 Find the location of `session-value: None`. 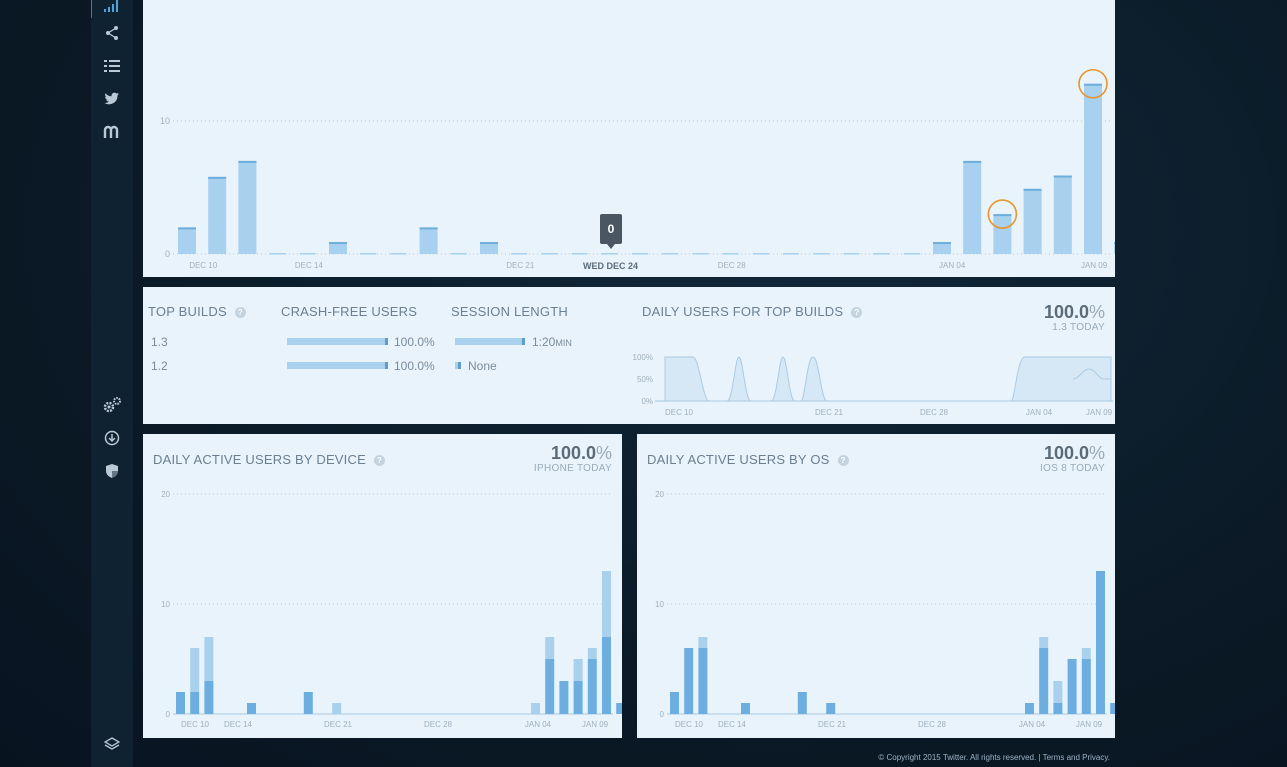

session-value: None is located at coordinates (482, 366).